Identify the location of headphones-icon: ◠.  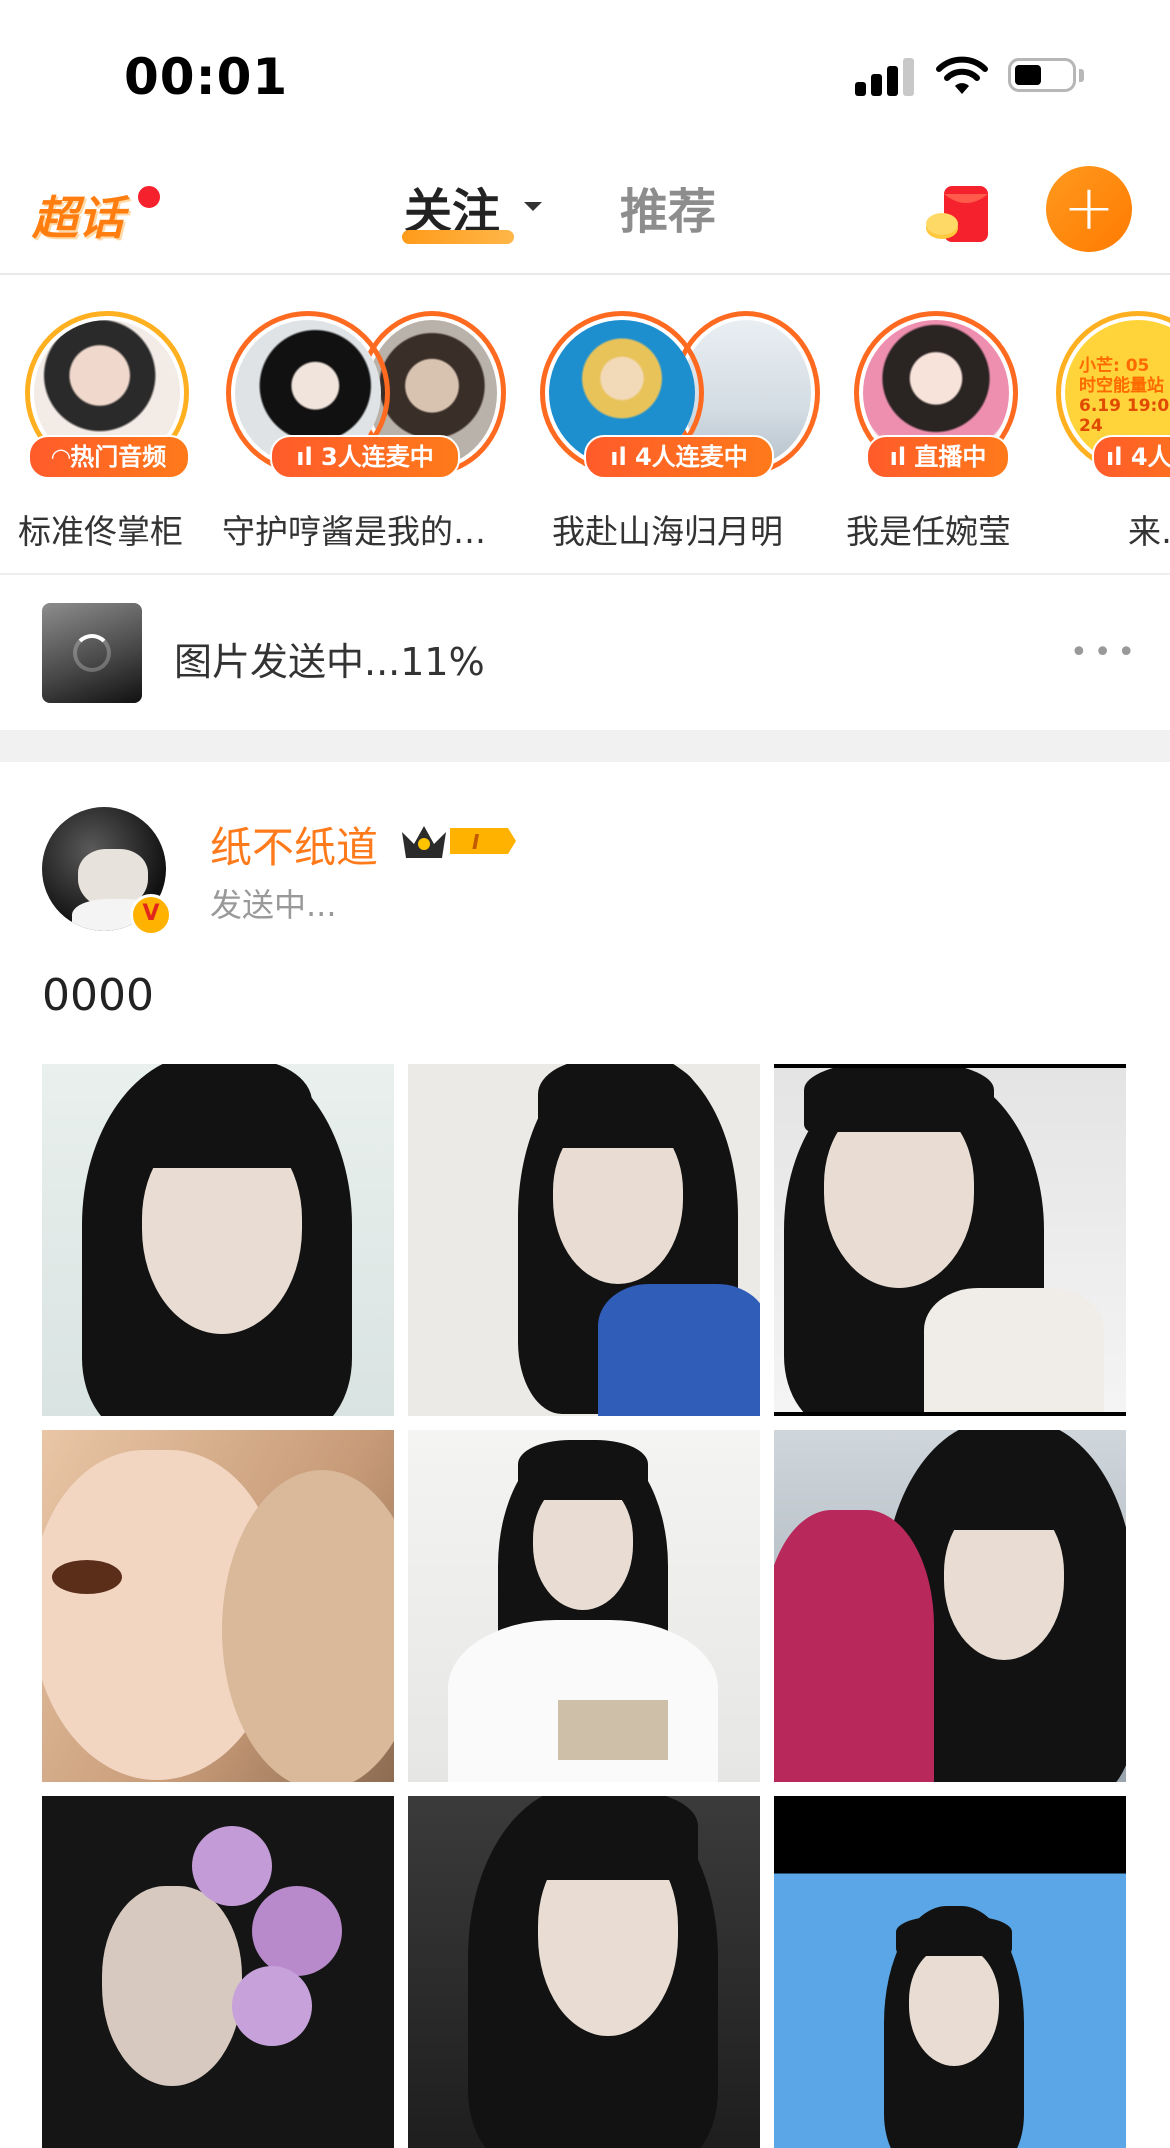
(61, 457).